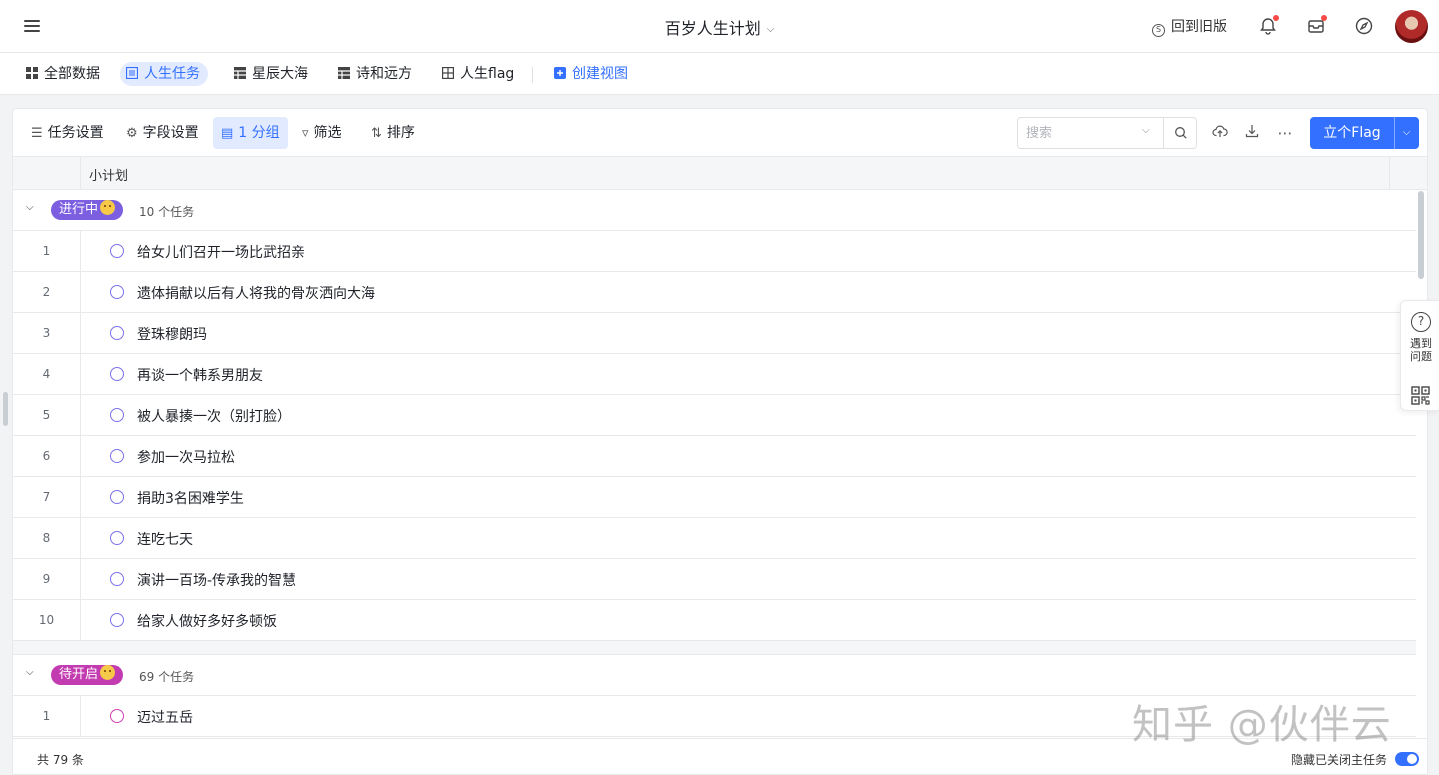 This screenshot has width=1439, height=775. What do you see at coordinates (1220, 133) in the screenshot?
I see `upload-icon` at bounding box center [1220, 133].